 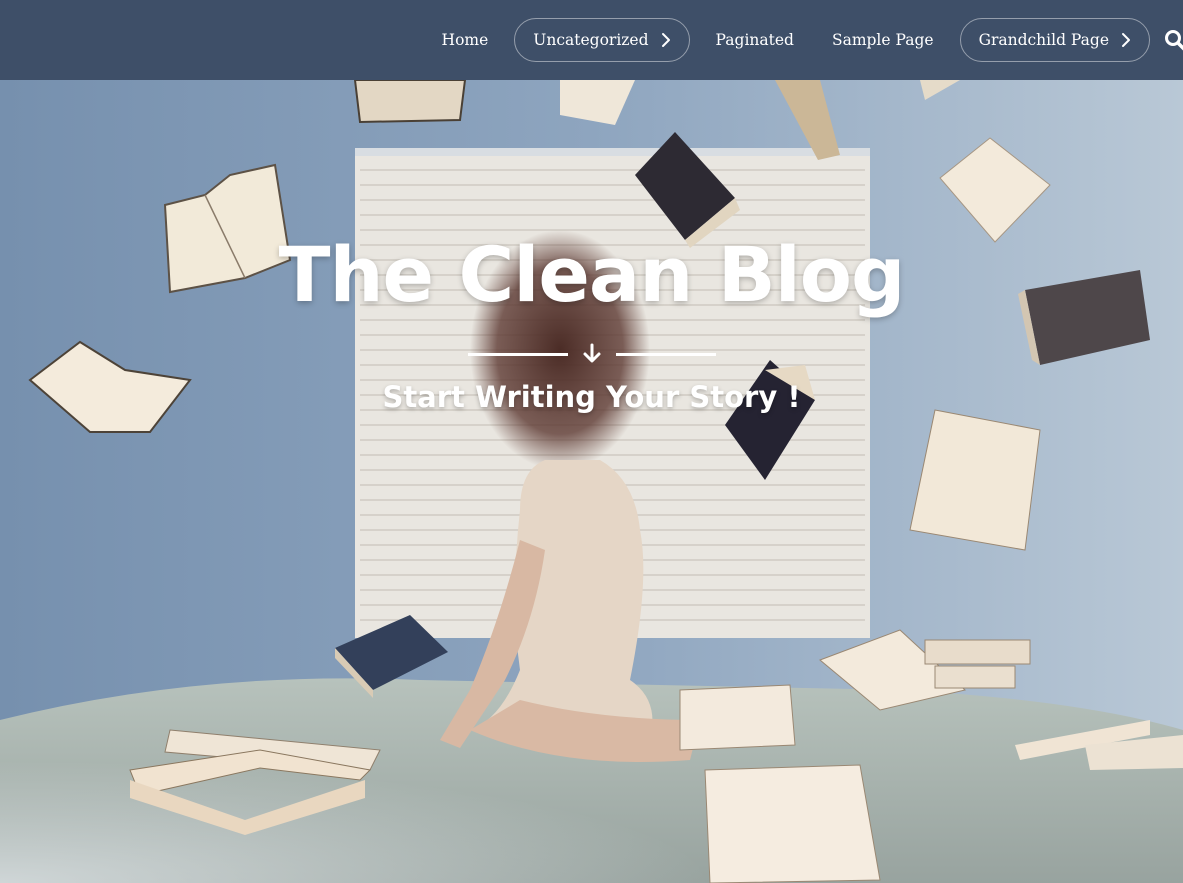 I want to click on arrow-down-icon, so click(x=591, y=353).